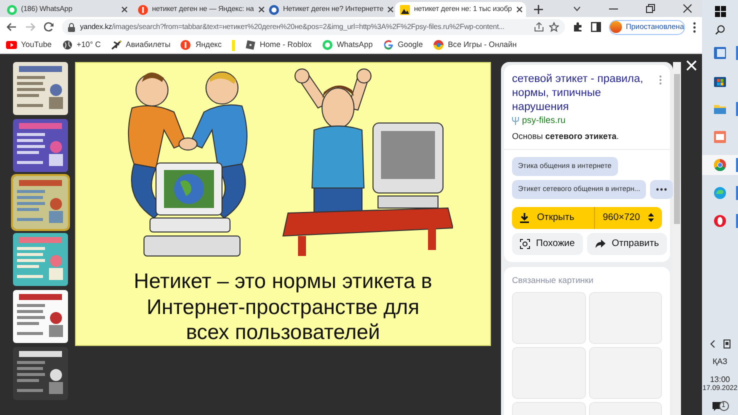 Image resolution: width=738 pixels, height=415 pixels. I want to click on similar-button: Похожие, so click(547, 243).